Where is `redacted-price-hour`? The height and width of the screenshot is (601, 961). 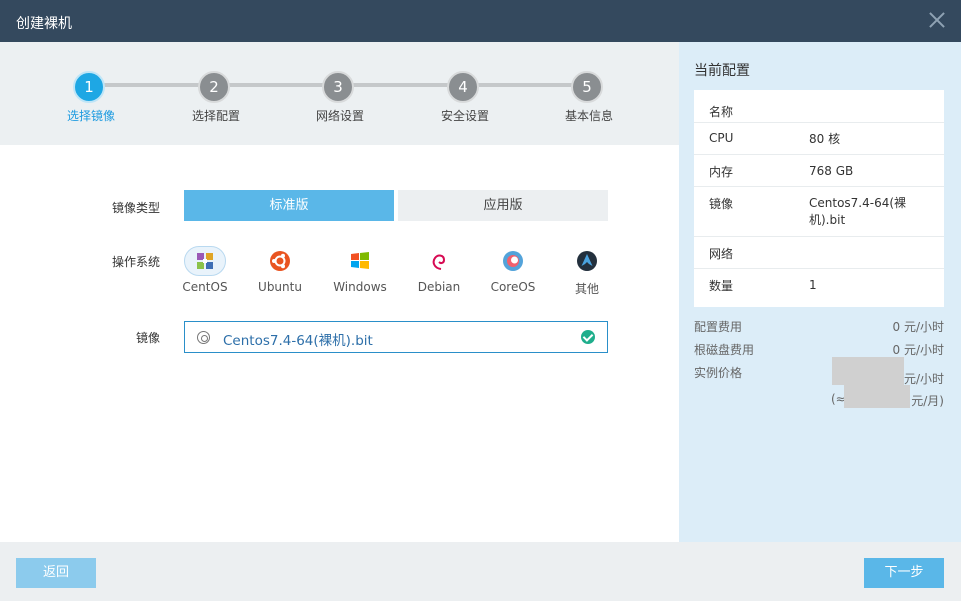 redacted-price-hour is located at coordinates (868, 371).